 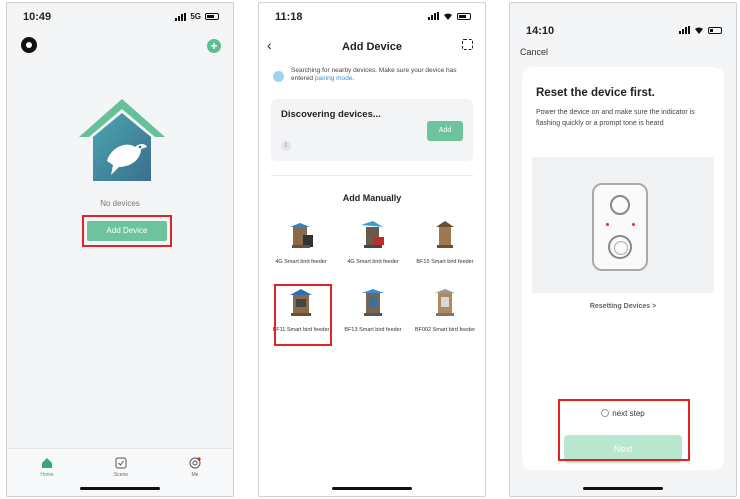 I want to click on tab-scene-label: Scene, so click(x=121, y=475).